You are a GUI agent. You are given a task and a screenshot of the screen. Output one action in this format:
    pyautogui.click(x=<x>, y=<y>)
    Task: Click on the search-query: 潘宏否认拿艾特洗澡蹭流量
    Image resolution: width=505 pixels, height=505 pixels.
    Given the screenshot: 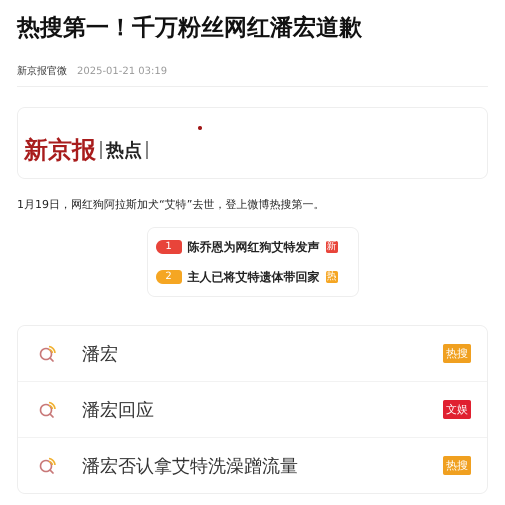 What is the action you would take?
    pyautogui.click(x=262, y=466)
    